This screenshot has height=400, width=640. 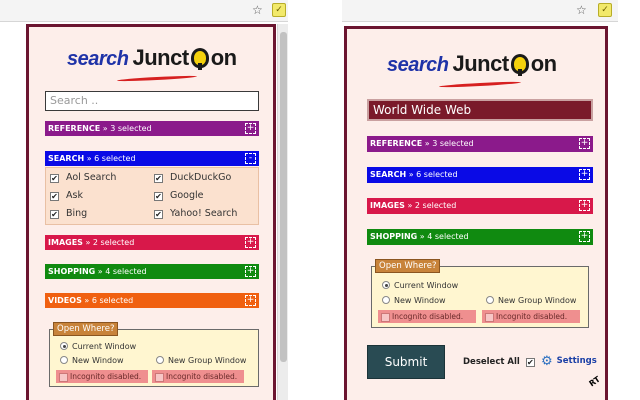 I want to click on settings-link: ⚙ Settings, so click(x=569, y=361).